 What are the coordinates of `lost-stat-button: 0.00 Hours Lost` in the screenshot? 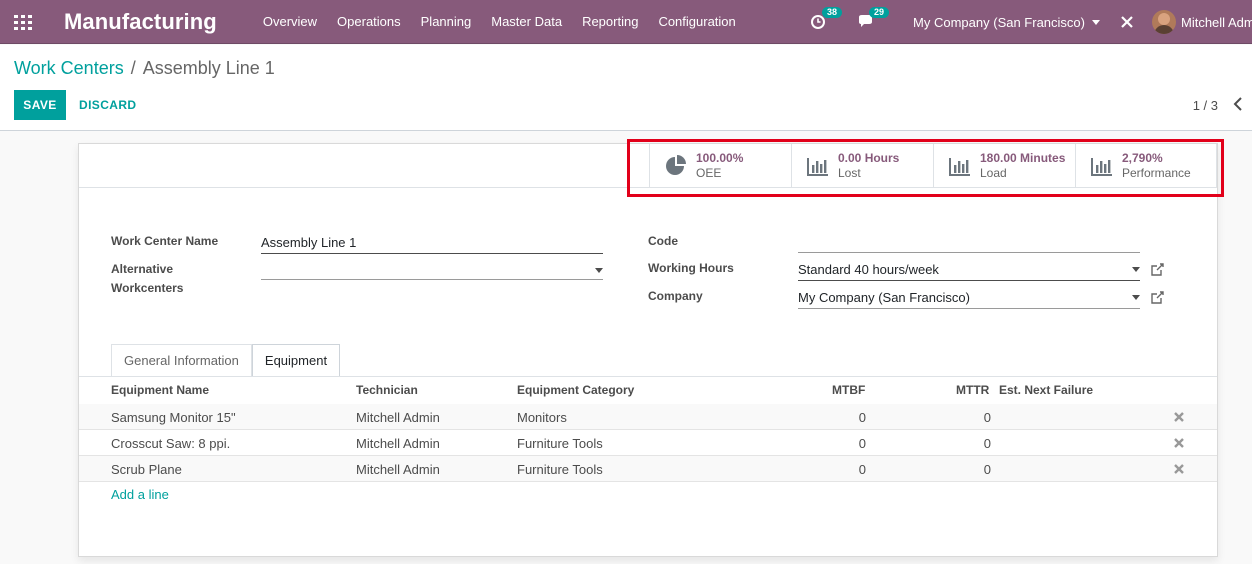 It's located at (862, 166).